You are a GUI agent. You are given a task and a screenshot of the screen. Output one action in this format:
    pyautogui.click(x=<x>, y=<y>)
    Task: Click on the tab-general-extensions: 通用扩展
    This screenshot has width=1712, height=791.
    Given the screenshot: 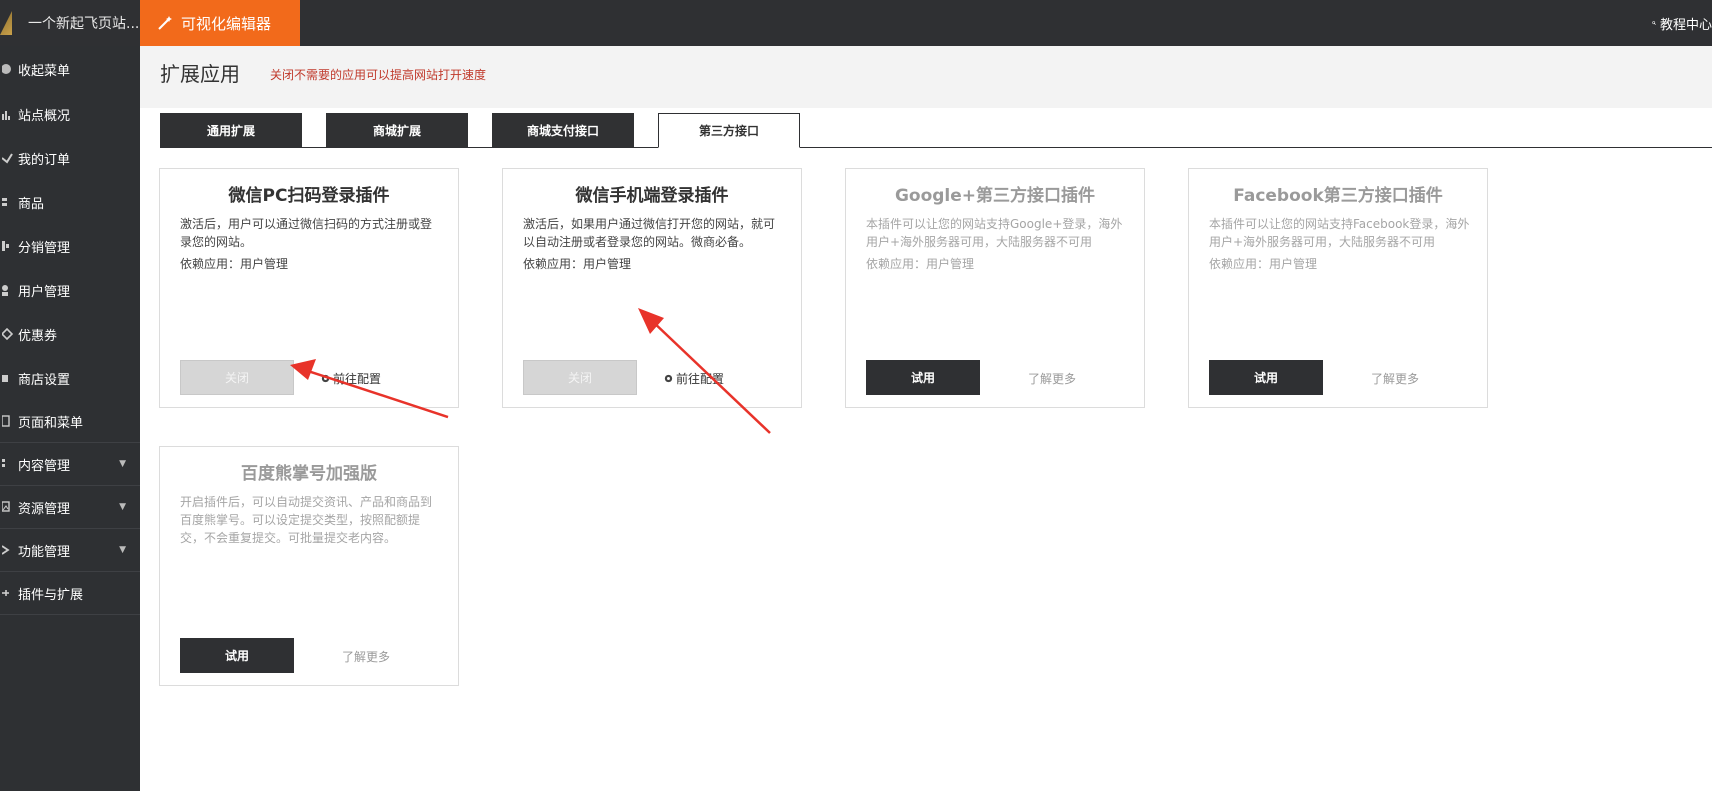 What is the action you would take?
    pyautogui.click(x=231, y=130)
    